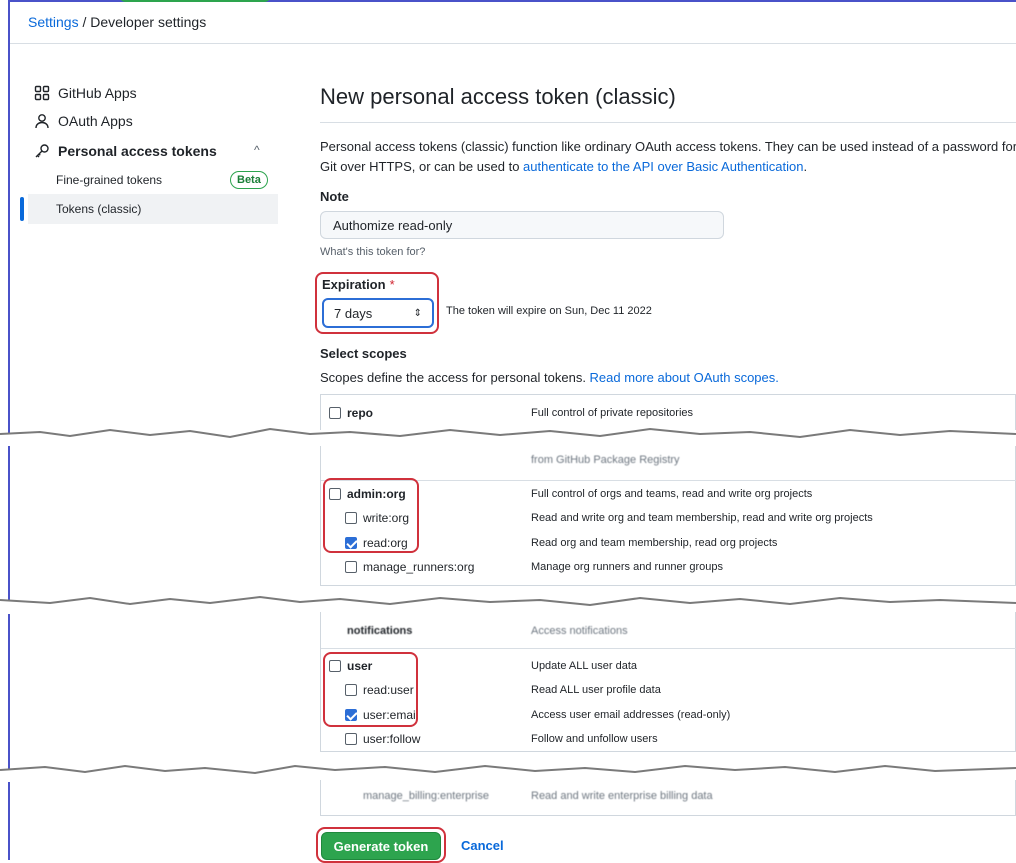 Image resolution: width=1016 pixels, height=863 pixels. Describe the element at coordinates (148, 22) in the screenshot. I see `breadcrumb-current: Developer settings` at that location.